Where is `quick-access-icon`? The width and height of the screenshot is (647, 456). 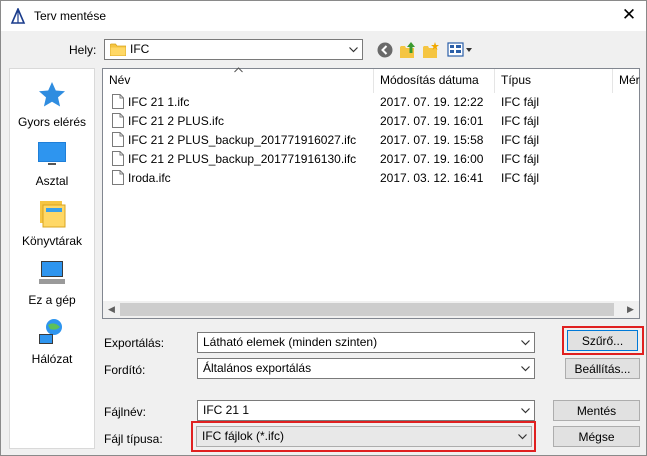
quick-access-icon is located at coordinates (52, 95).